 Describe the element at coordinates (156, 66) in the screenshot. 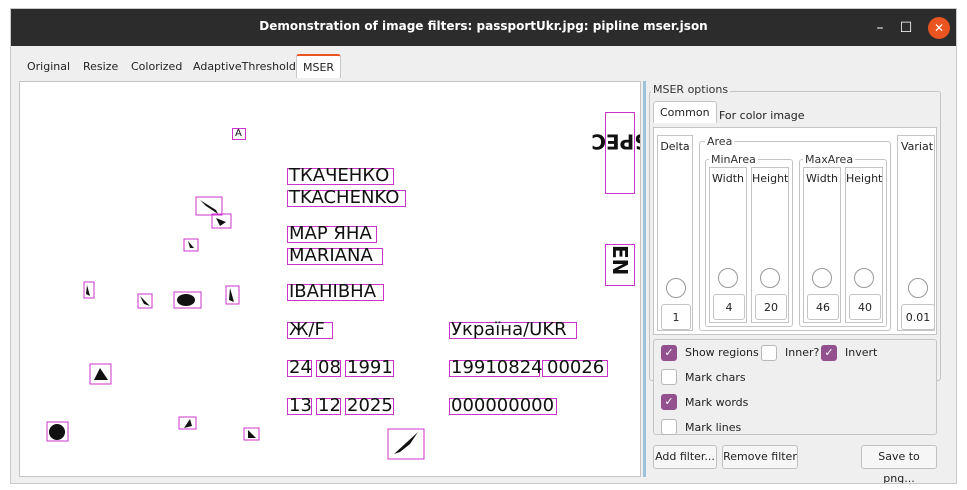

I see `tab-colorized: Colorized` at that location.